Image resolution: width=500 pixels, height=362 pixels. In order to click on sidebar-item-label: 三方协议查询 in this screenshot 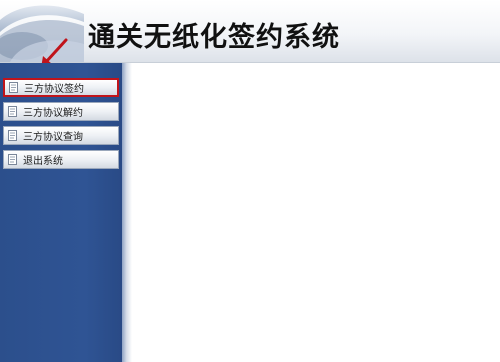, I will do `click(53, 137)`.